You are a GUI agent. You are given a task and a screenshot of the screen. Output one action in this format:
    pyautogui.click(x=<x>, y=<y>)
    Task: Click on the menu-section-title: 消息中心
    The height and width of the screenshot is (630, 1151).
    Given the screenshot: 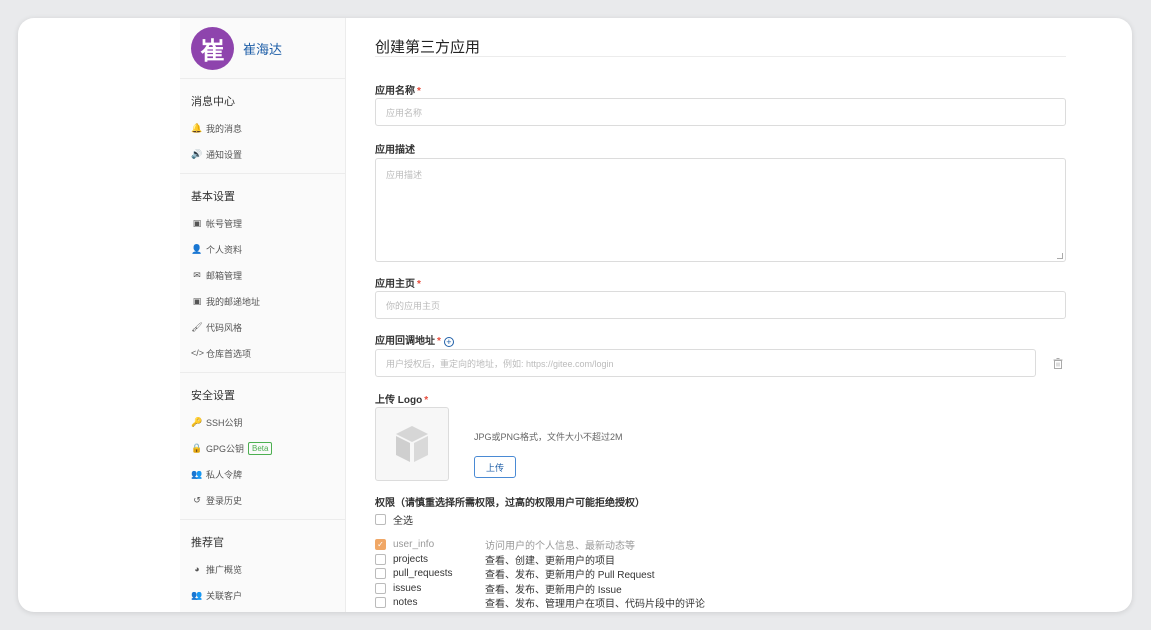 What is the action you would take?
    pyautogui.click(x=213, y=102)
    